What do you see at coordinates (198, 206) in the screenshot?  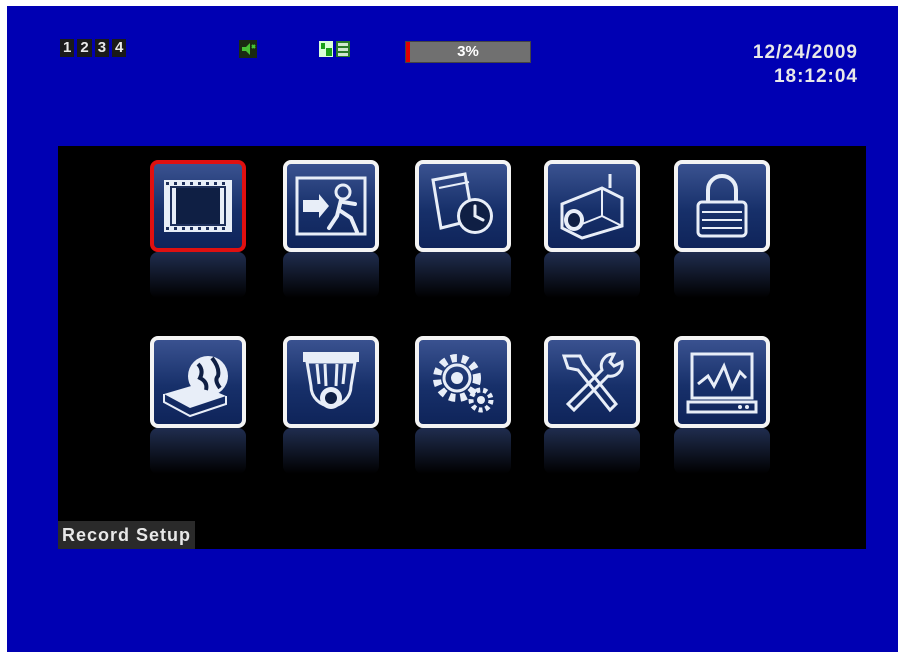 I see `film-strip-icon` at bounding box center [198, 206].